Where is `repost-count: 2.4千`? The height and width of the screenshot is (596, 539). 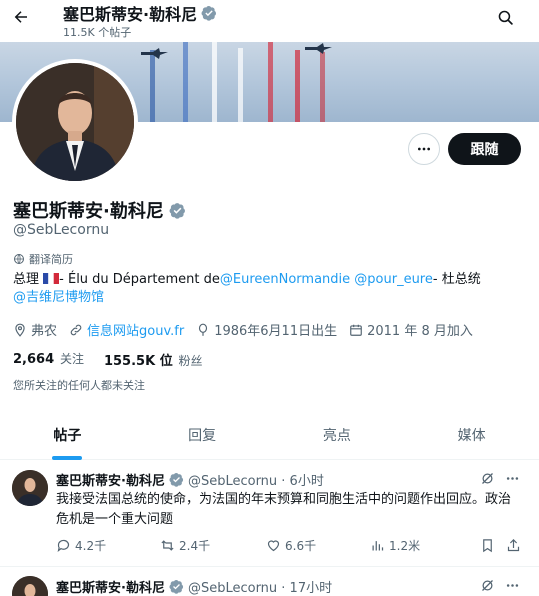
repost-count: 2.4千 is located at coordinates (195, 546).